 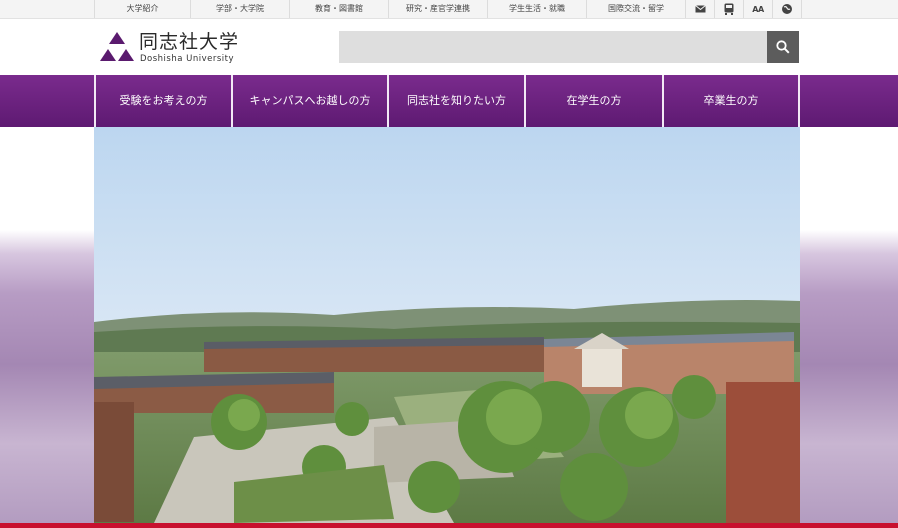 I want to click on hero-side-left, so click(x=47, y=325).